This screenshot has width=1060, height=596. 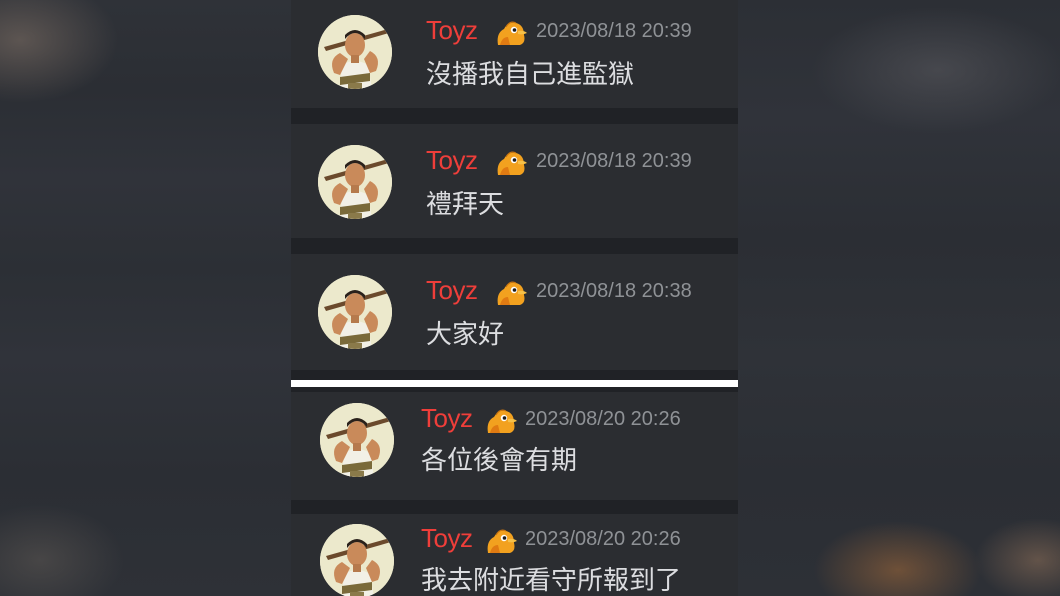 I want to click on message-text: 各位後會有期, so click(x=499, y=461).